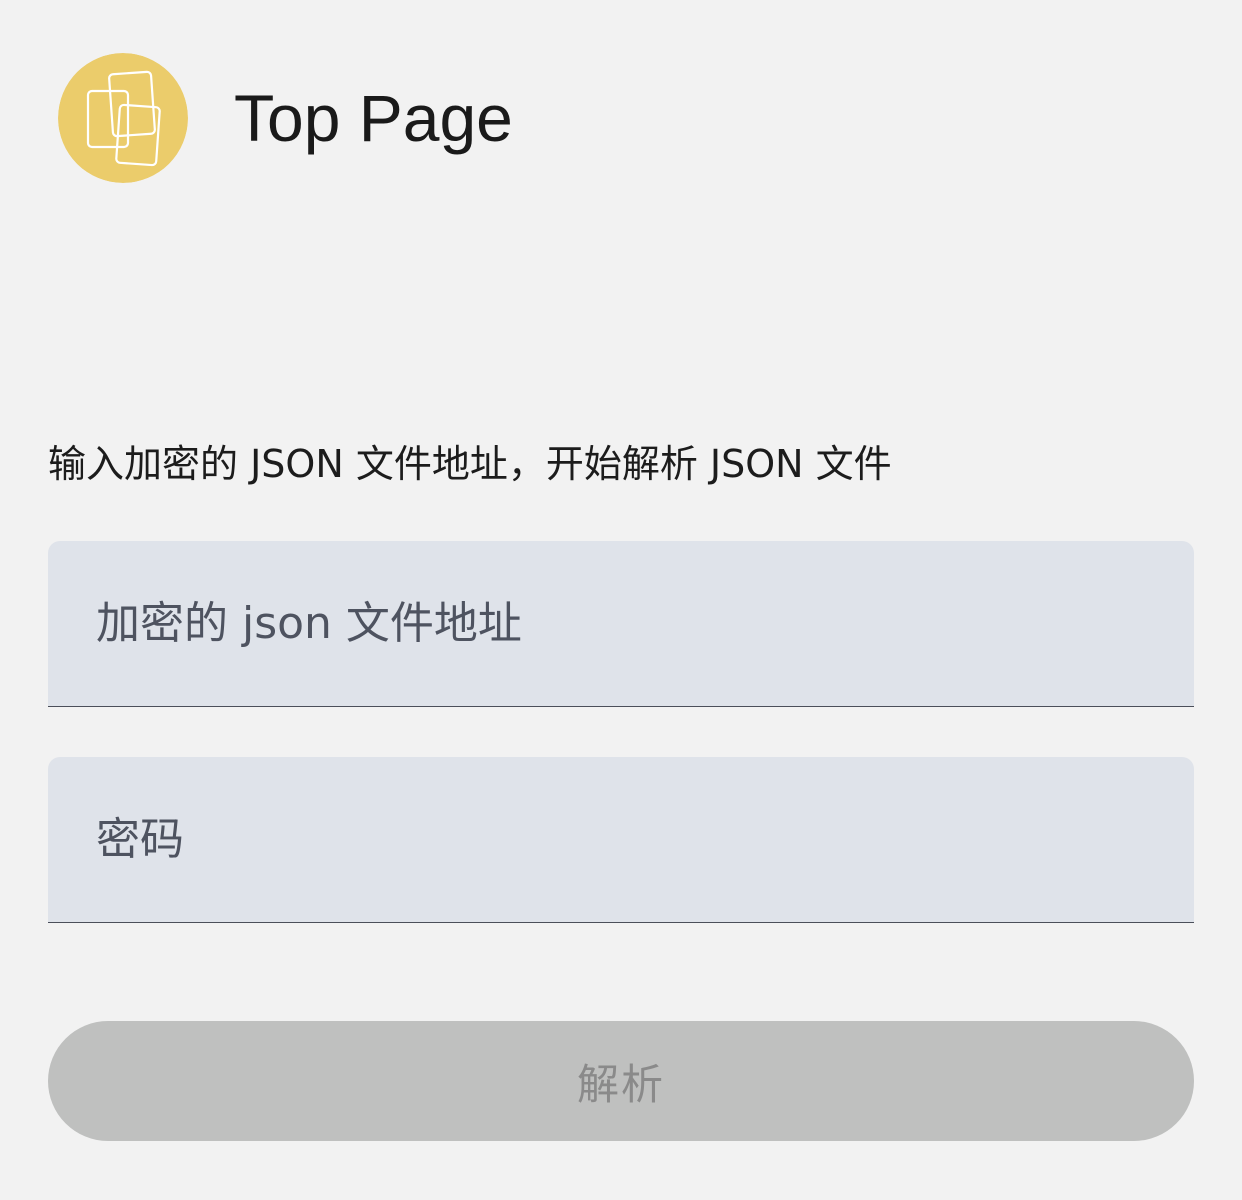 The height and width of the screenshot is (1200, 1242). I want to click on page-title: Top Page, so click(373, 118).